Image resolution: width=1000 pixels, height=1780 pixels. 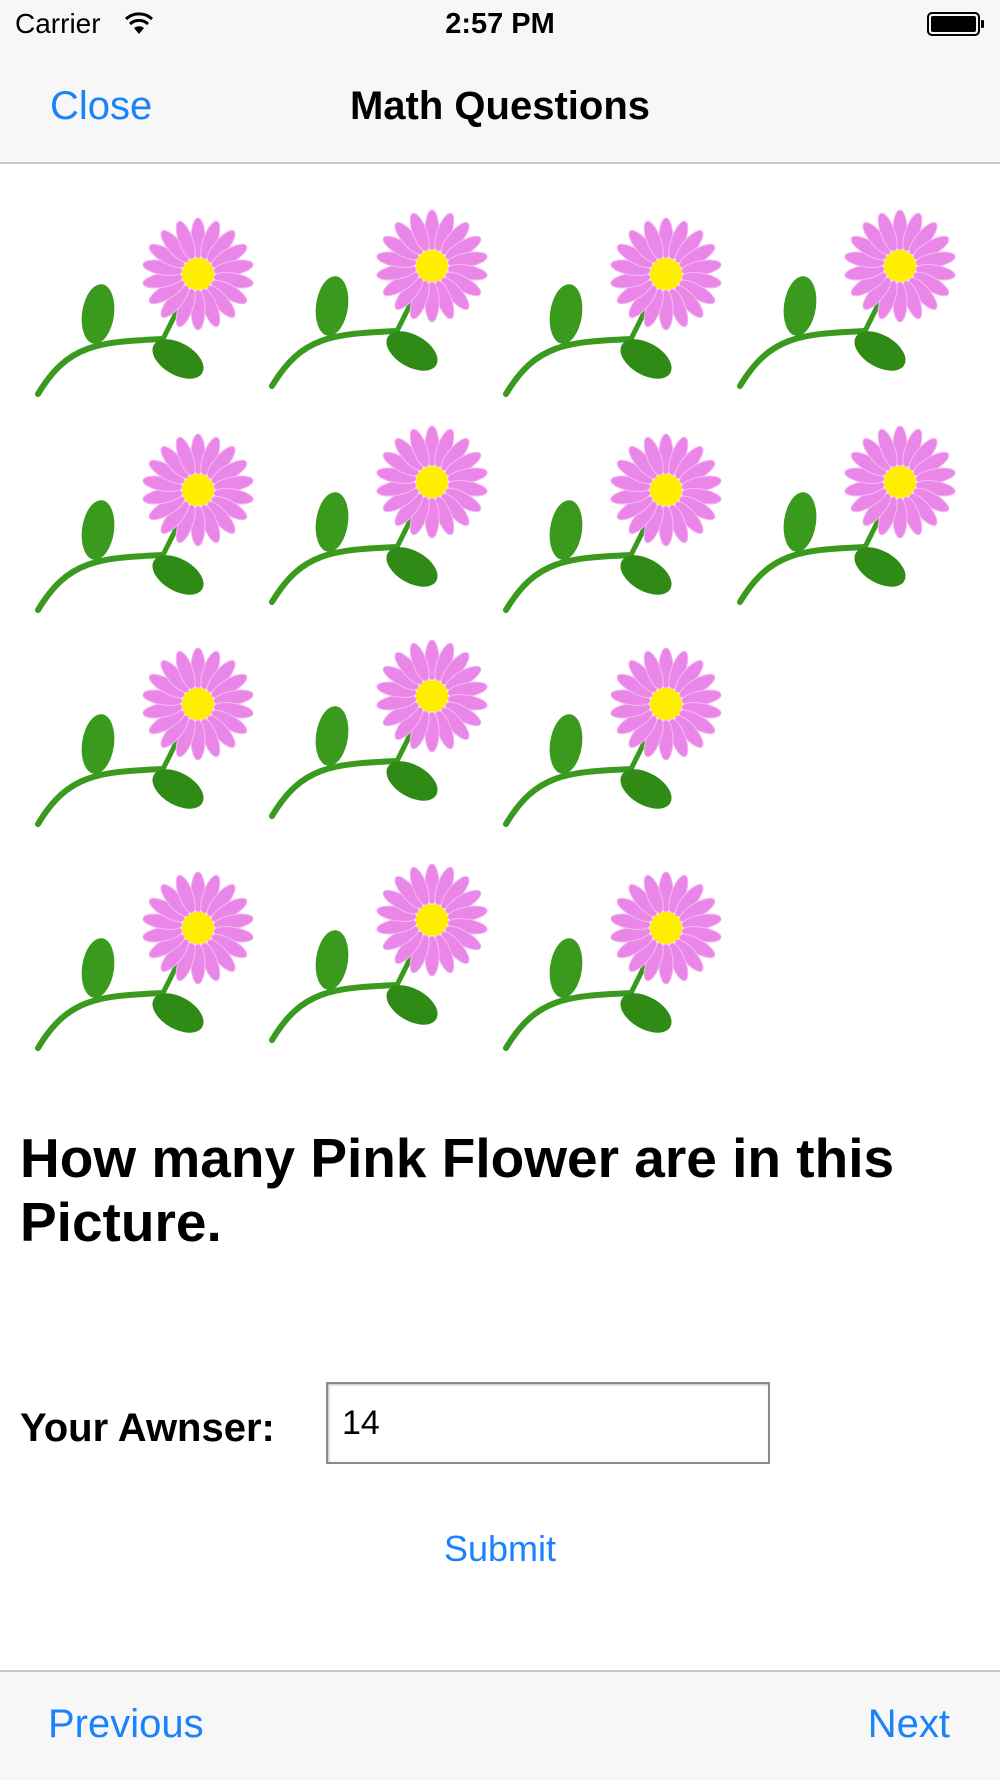 I want to click on navigation-bar: Close Math Questions, so click(x=500, y=107).